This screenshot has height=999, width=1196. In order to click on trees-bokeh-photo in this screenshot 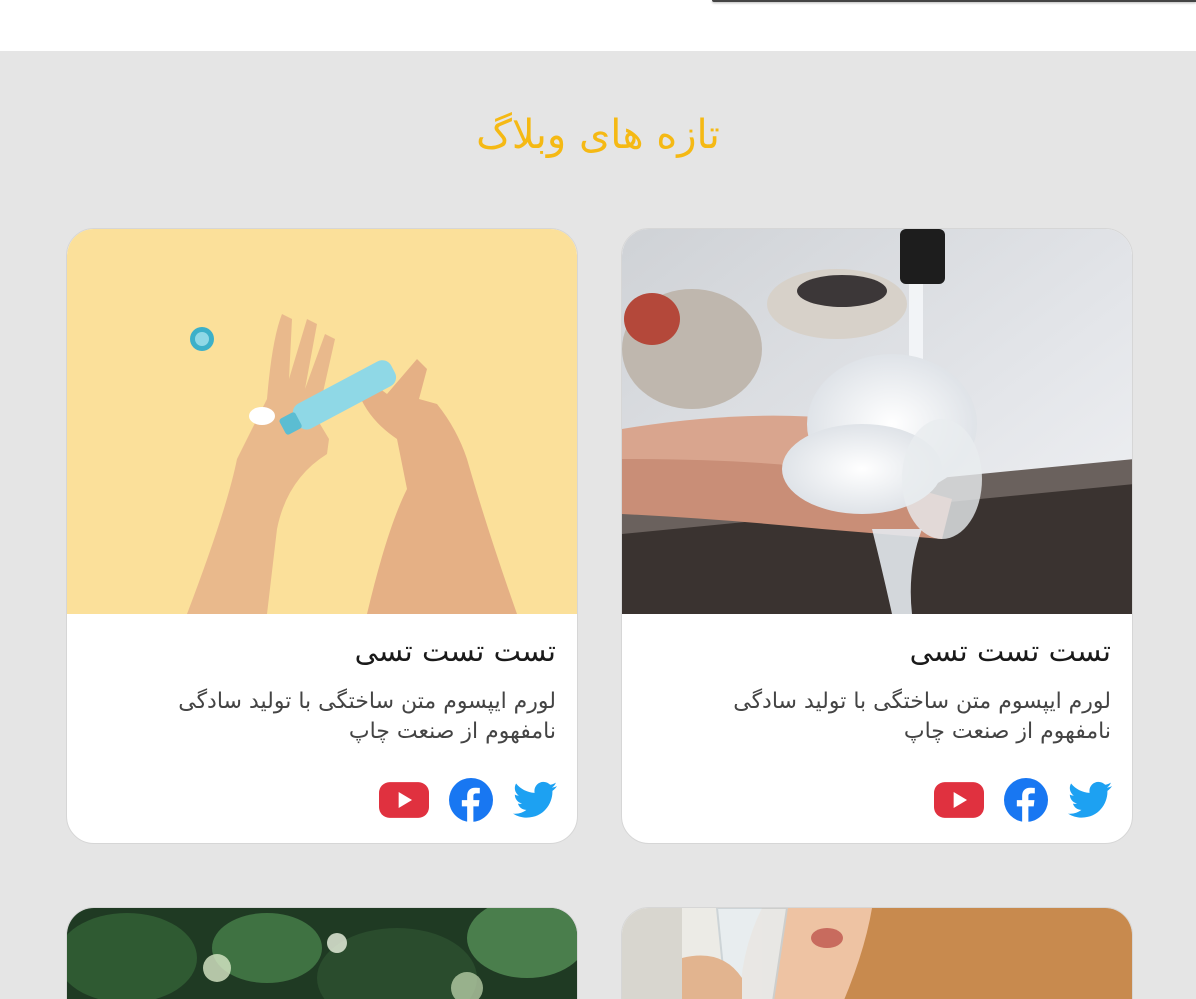, I will do `click(322, 953)`.